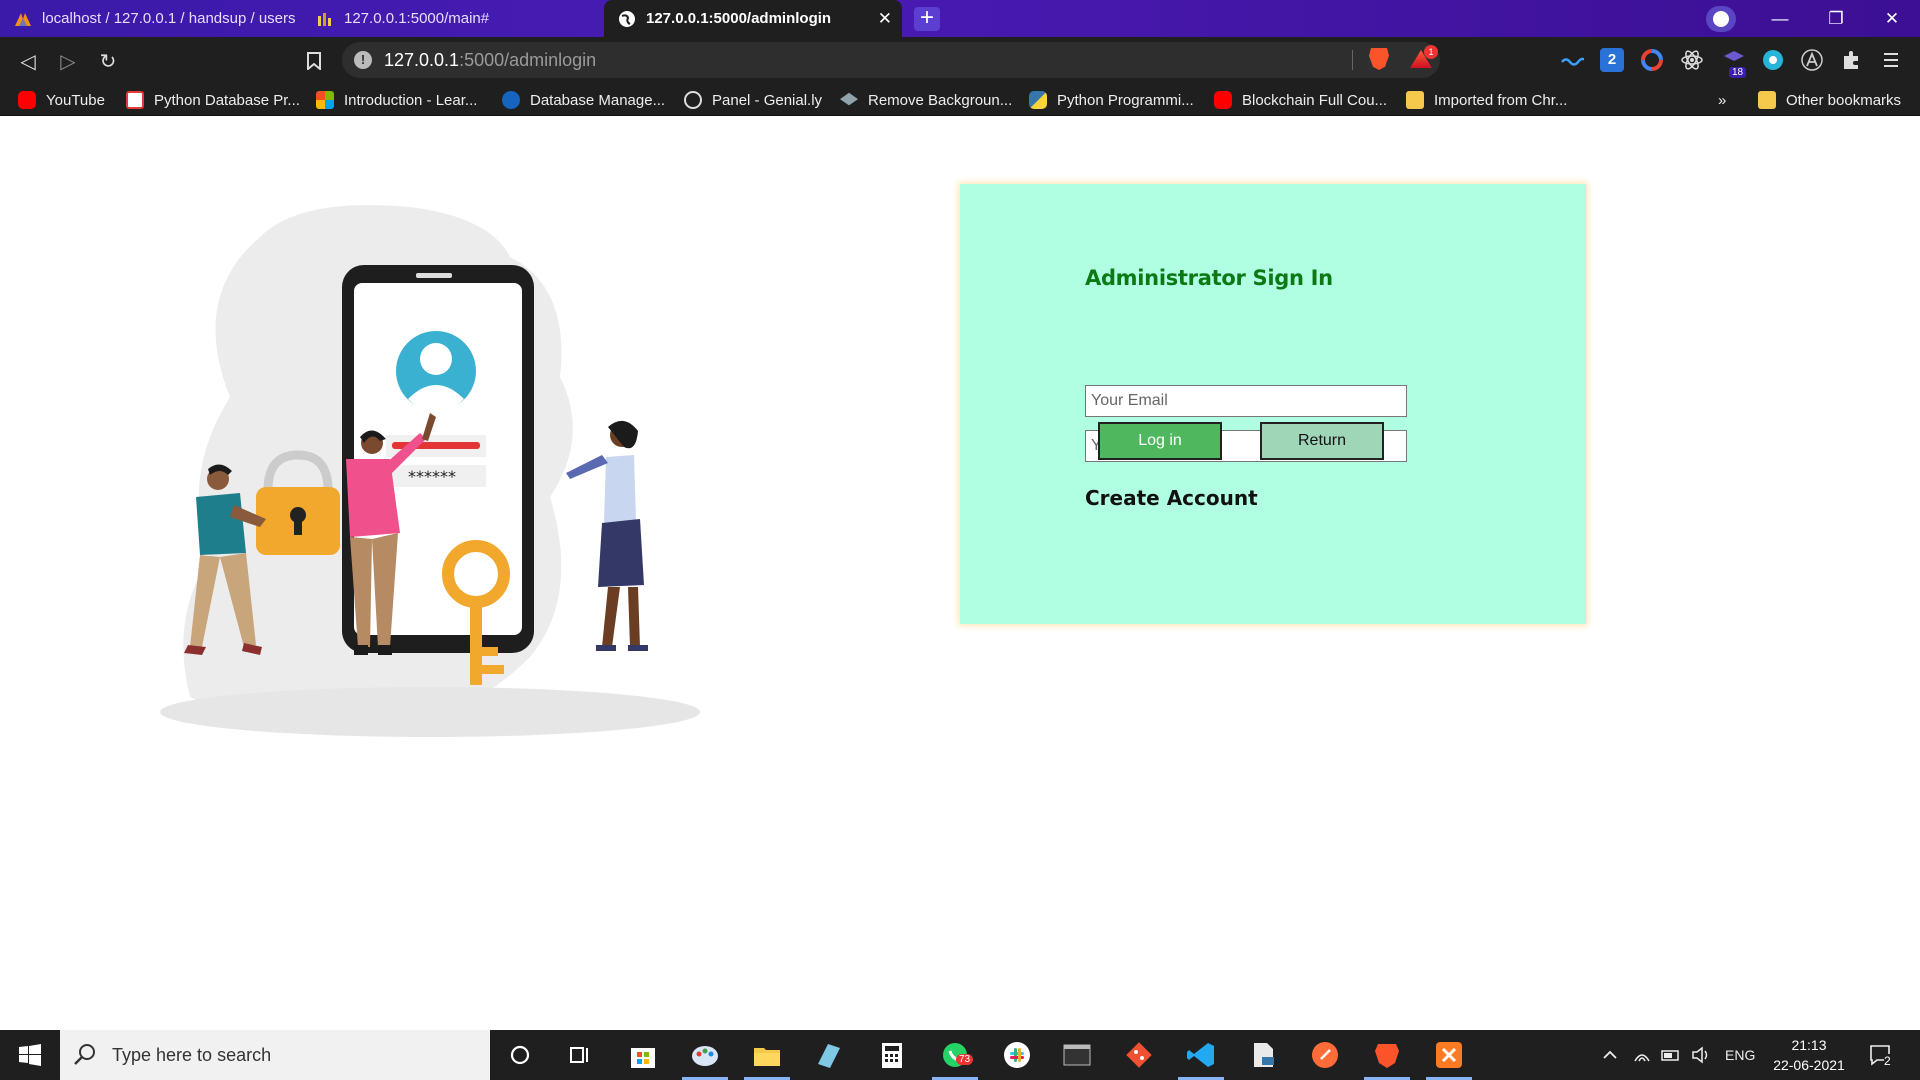 The height and width of the screenshot is (1080, 1920). I want to click on document-icon, so click(1263, 1055).